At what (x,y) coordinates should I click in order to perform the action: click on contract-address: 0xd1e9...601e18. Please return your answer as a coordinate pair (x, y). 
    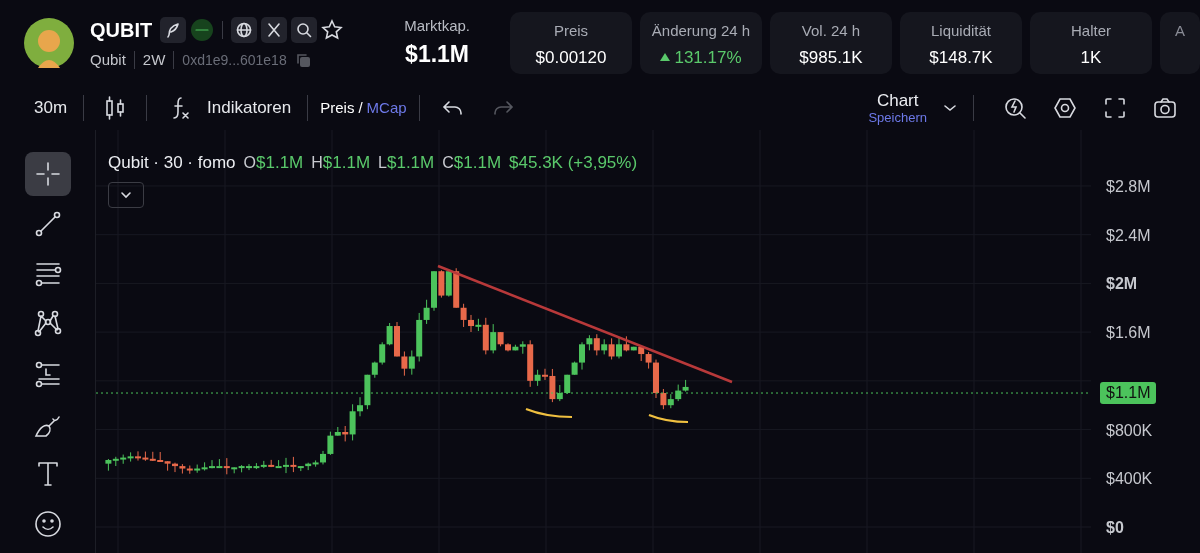
    Looking at the image, I should click on (234, 60).